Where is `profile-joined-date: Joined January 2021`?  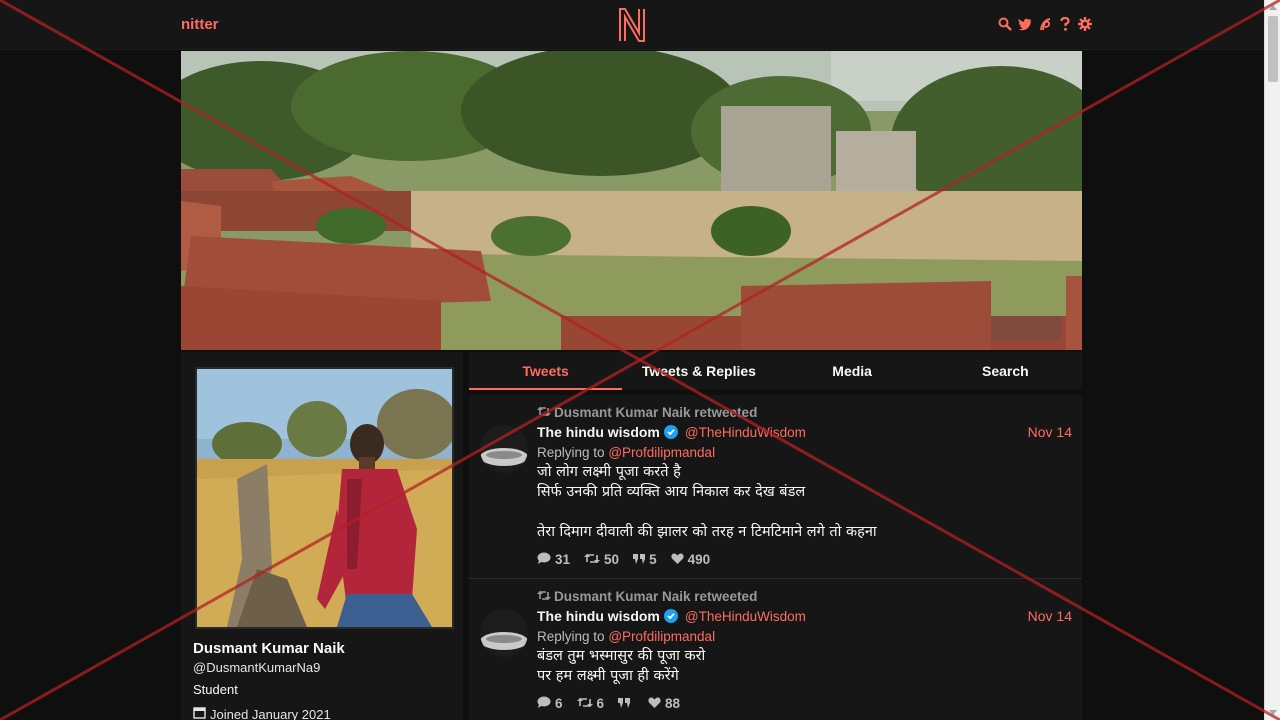
profile-joined-date: Joined January 2021 is located at coordinates (262, 713).